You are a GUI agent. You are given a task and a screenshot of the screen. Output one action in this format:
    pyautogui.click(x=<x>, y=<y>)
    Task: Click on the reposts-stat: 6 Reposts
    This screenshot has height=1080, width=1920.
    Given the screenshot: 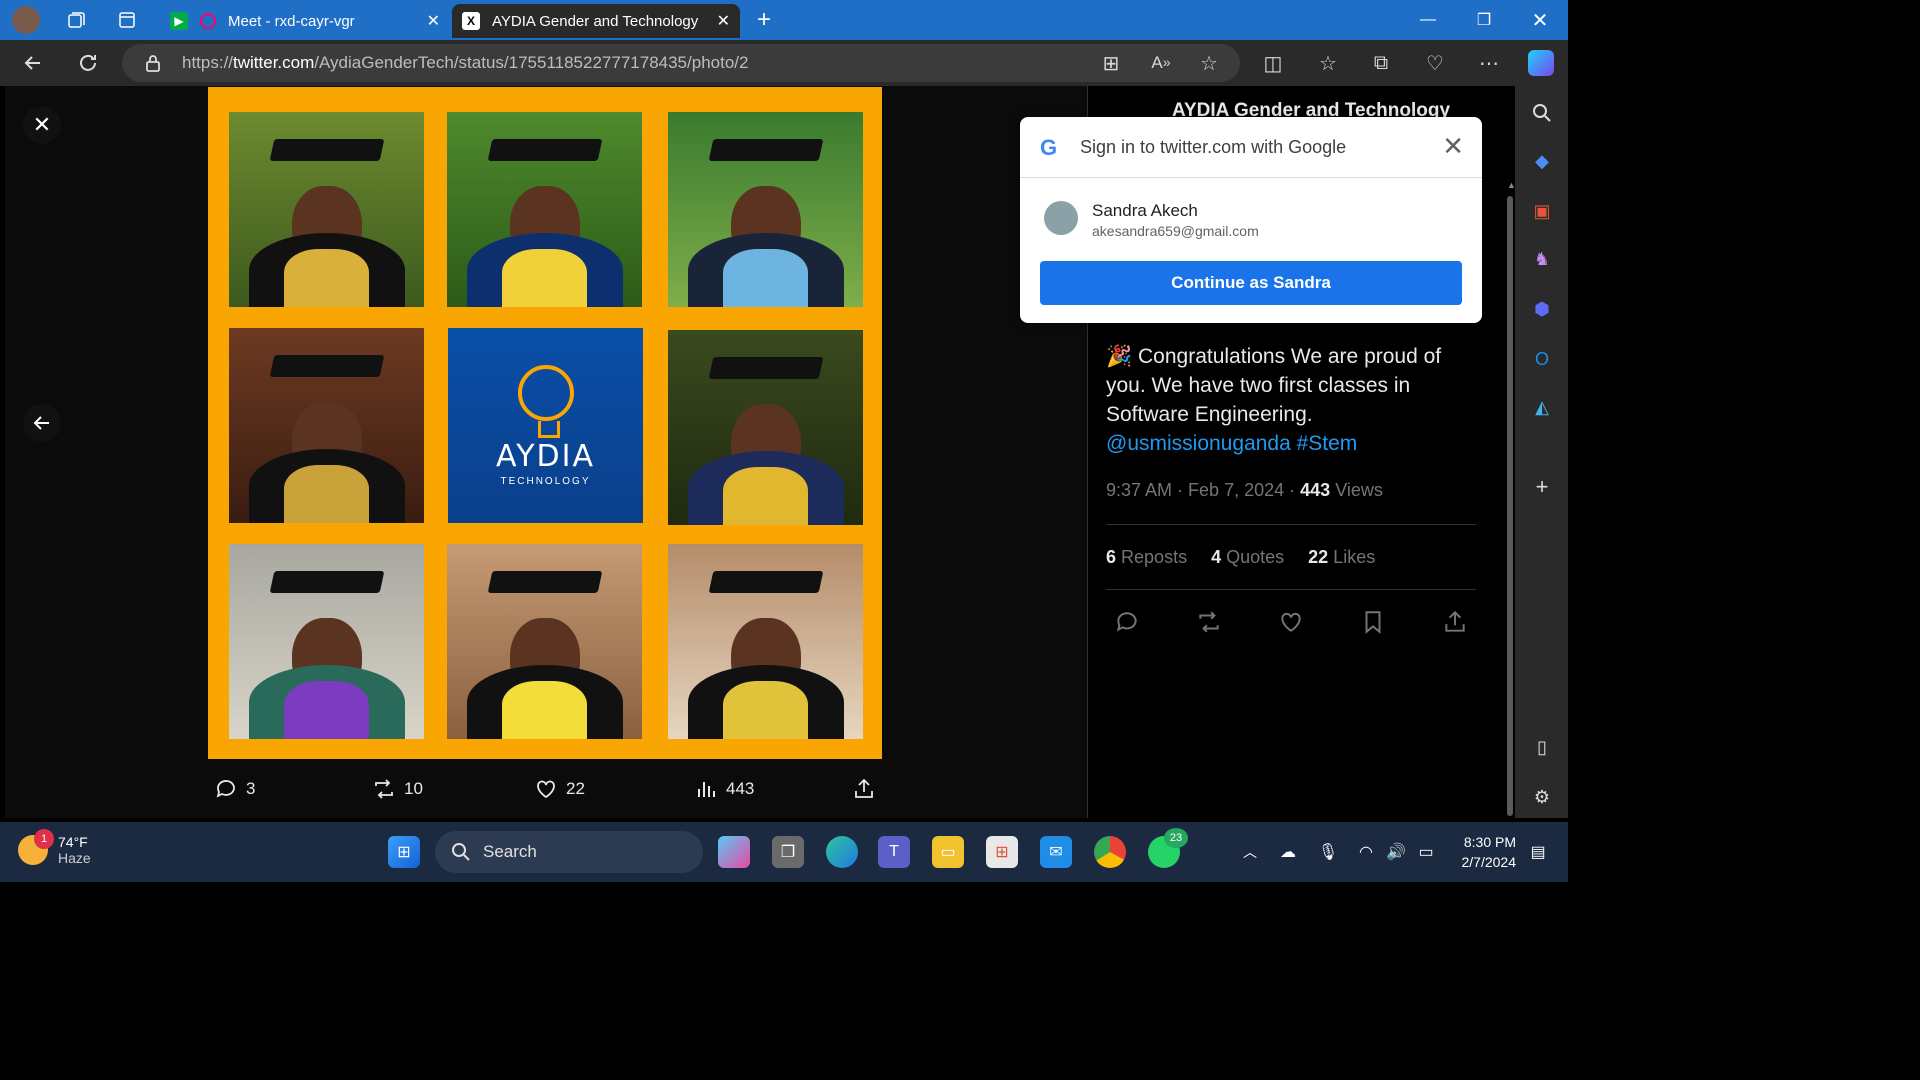 What is the action you would take?
    pyautogui.click(x=1146, y=557)
    